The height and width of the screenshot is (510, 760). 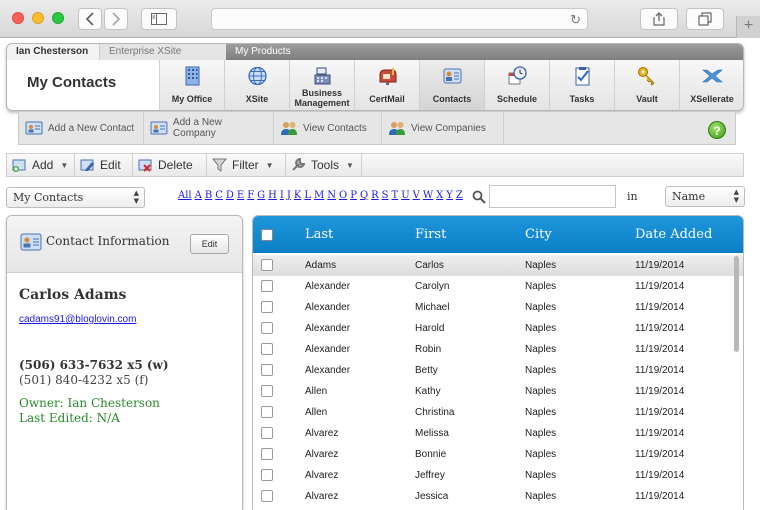 What do you see at coordinates (261, 195) in the screenshot?
I see `alpha-filter-letter: G` at bounding box center [261, 195].